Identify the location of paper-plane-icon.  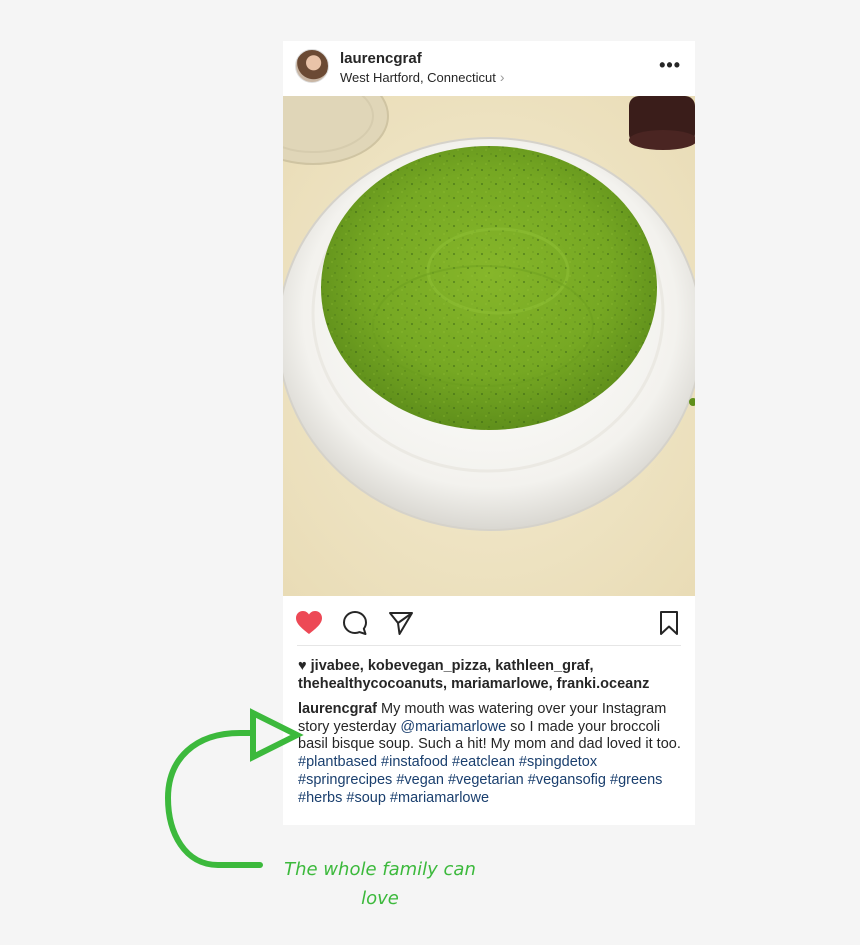
(401, 625).